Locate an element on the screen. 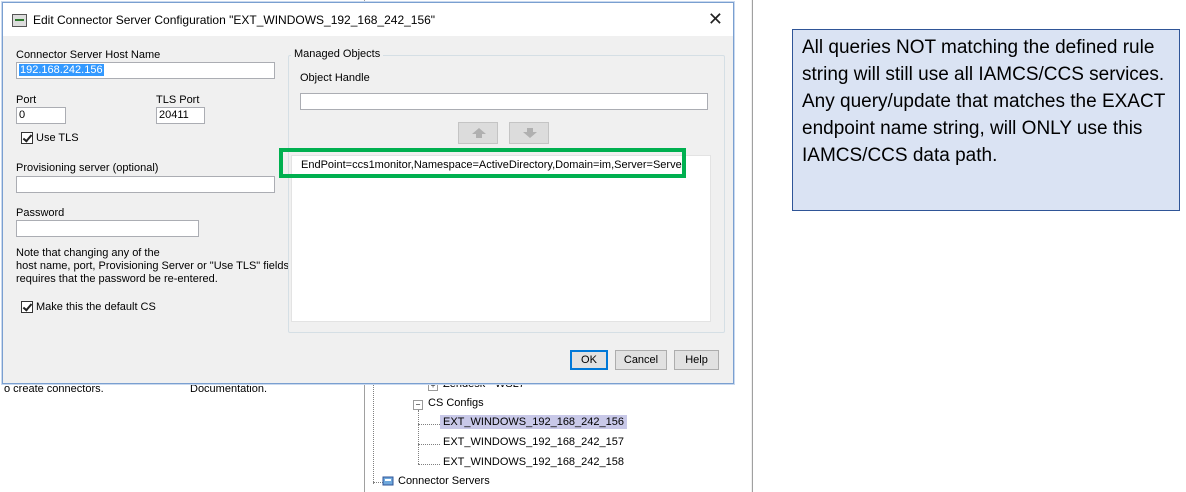 This screenshot has width=1186, height=492. move-down-button is located at coordinates (529, 133).